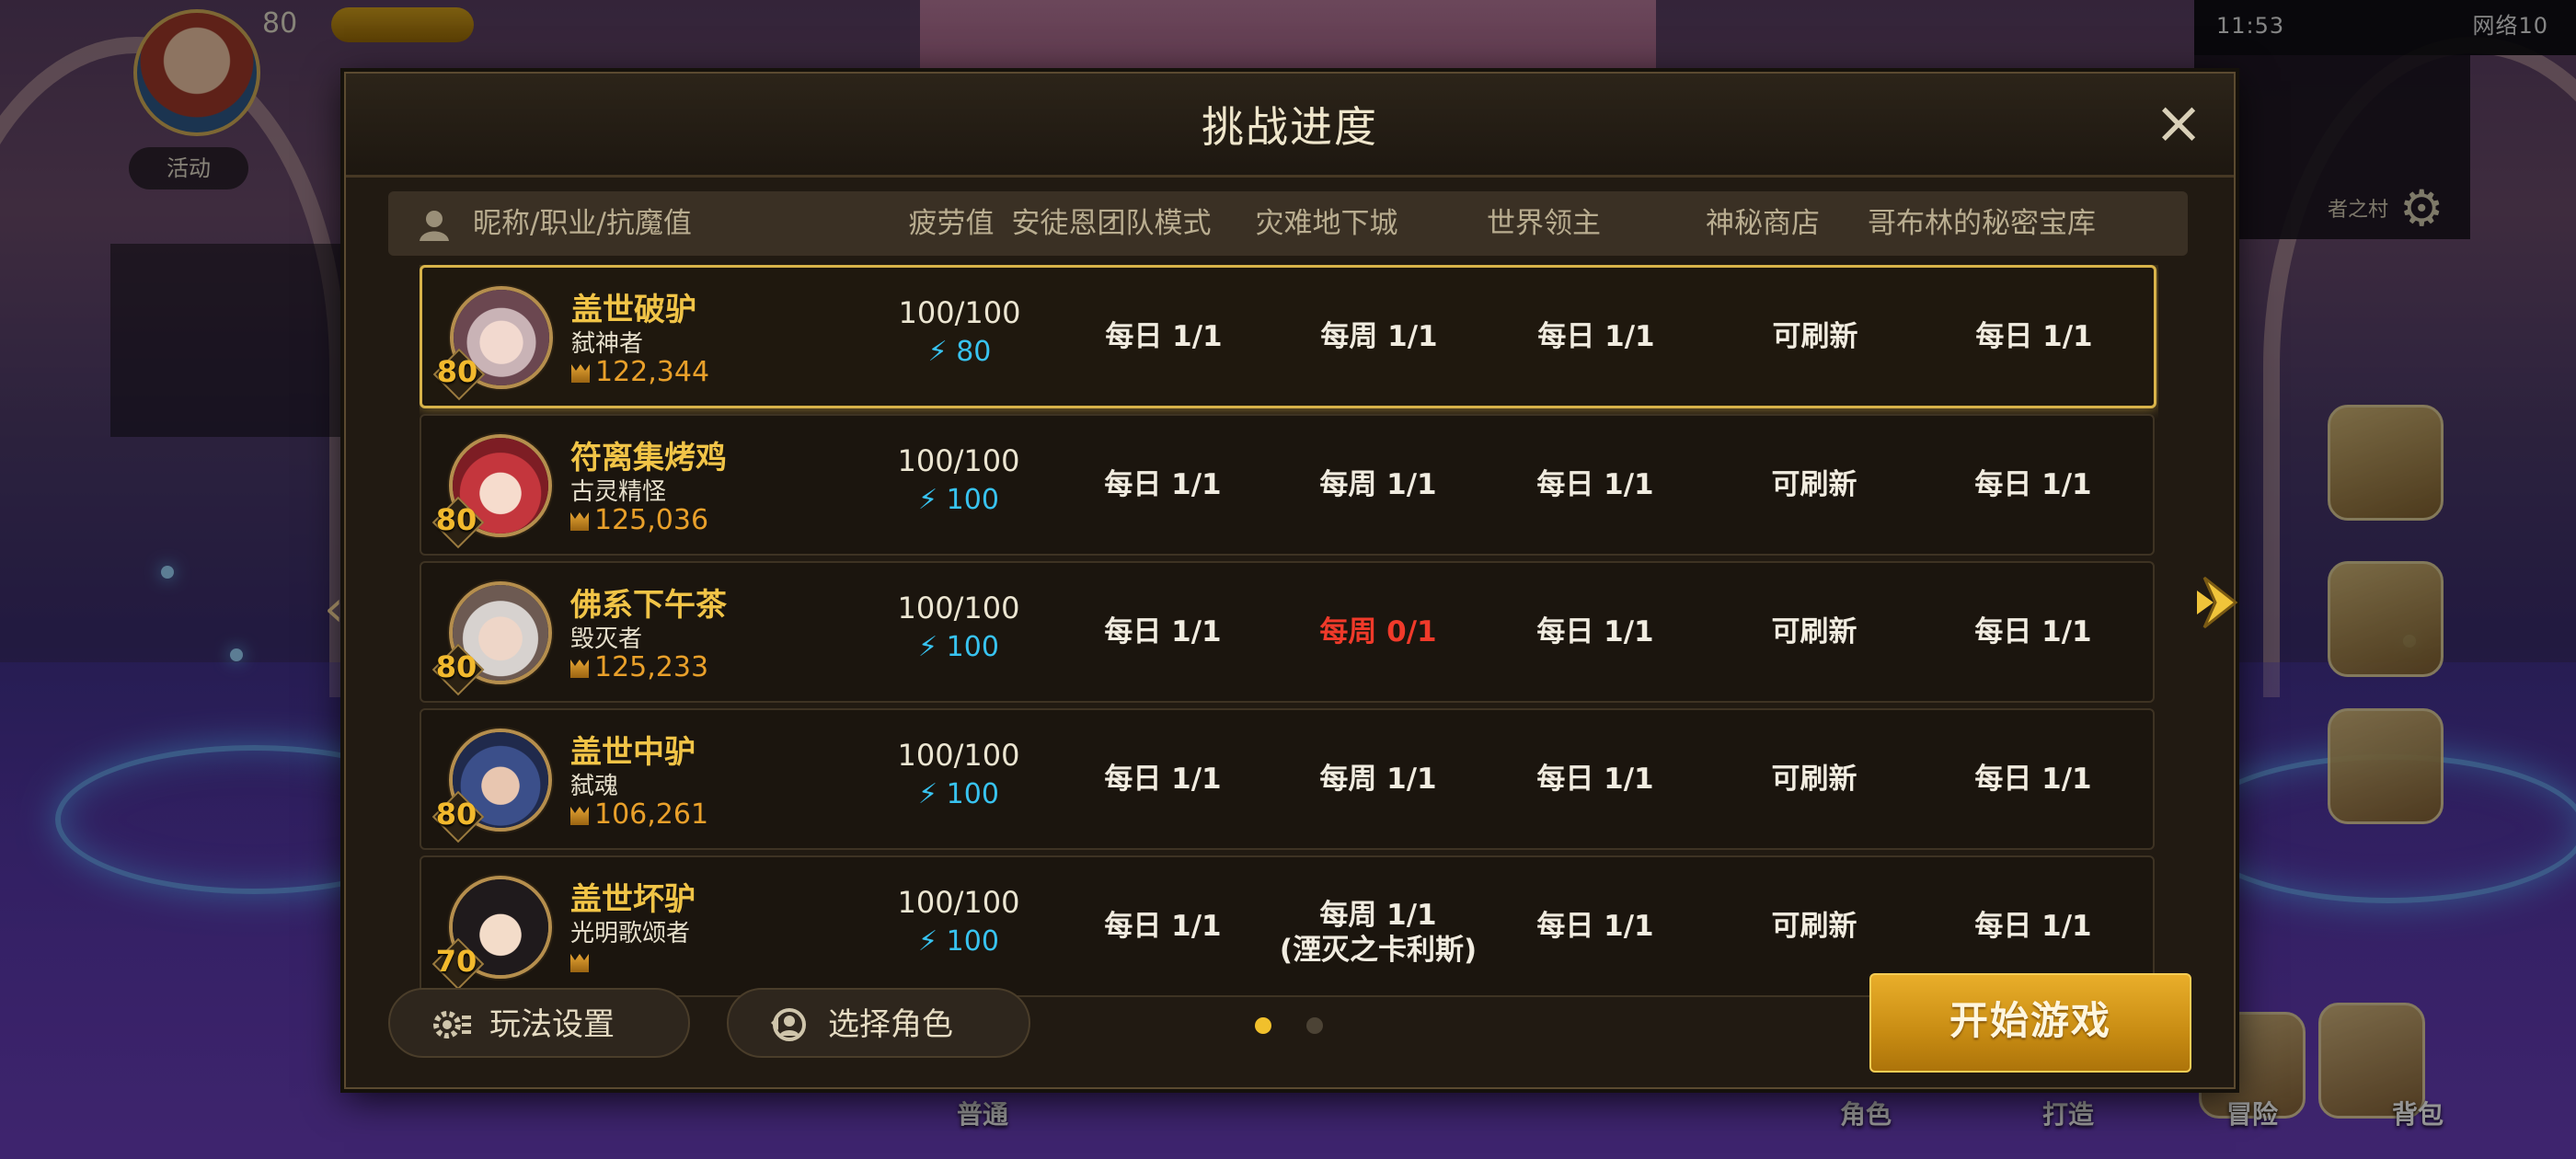 This screenshot has width=2576, height=1159. I want to click on close-icon: ×, so click(2178, 123).